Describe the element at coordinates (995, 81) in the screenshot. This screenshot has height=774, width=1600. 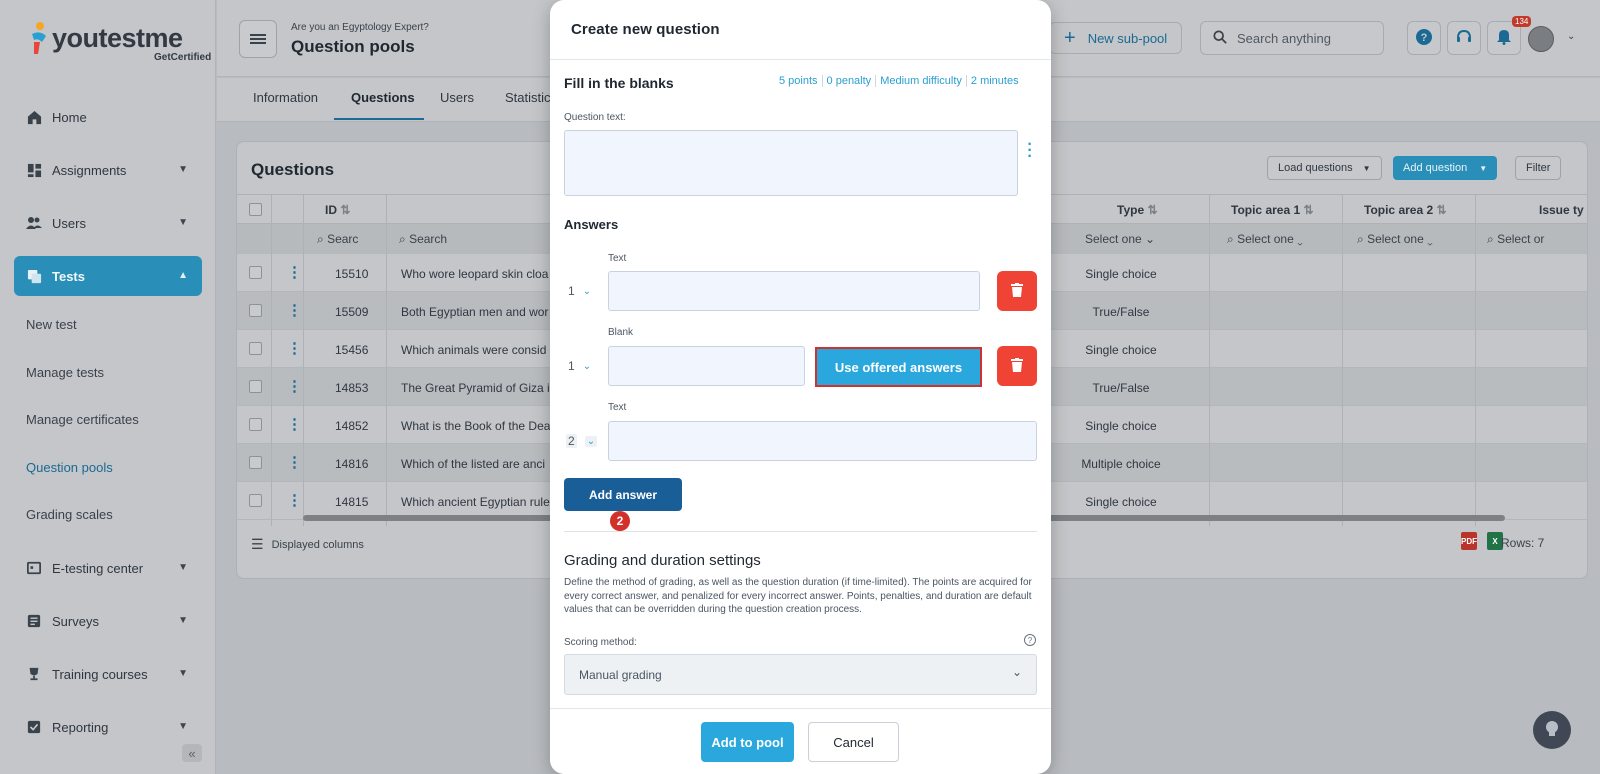
I see `duration-link: 2 minutes` at that location.